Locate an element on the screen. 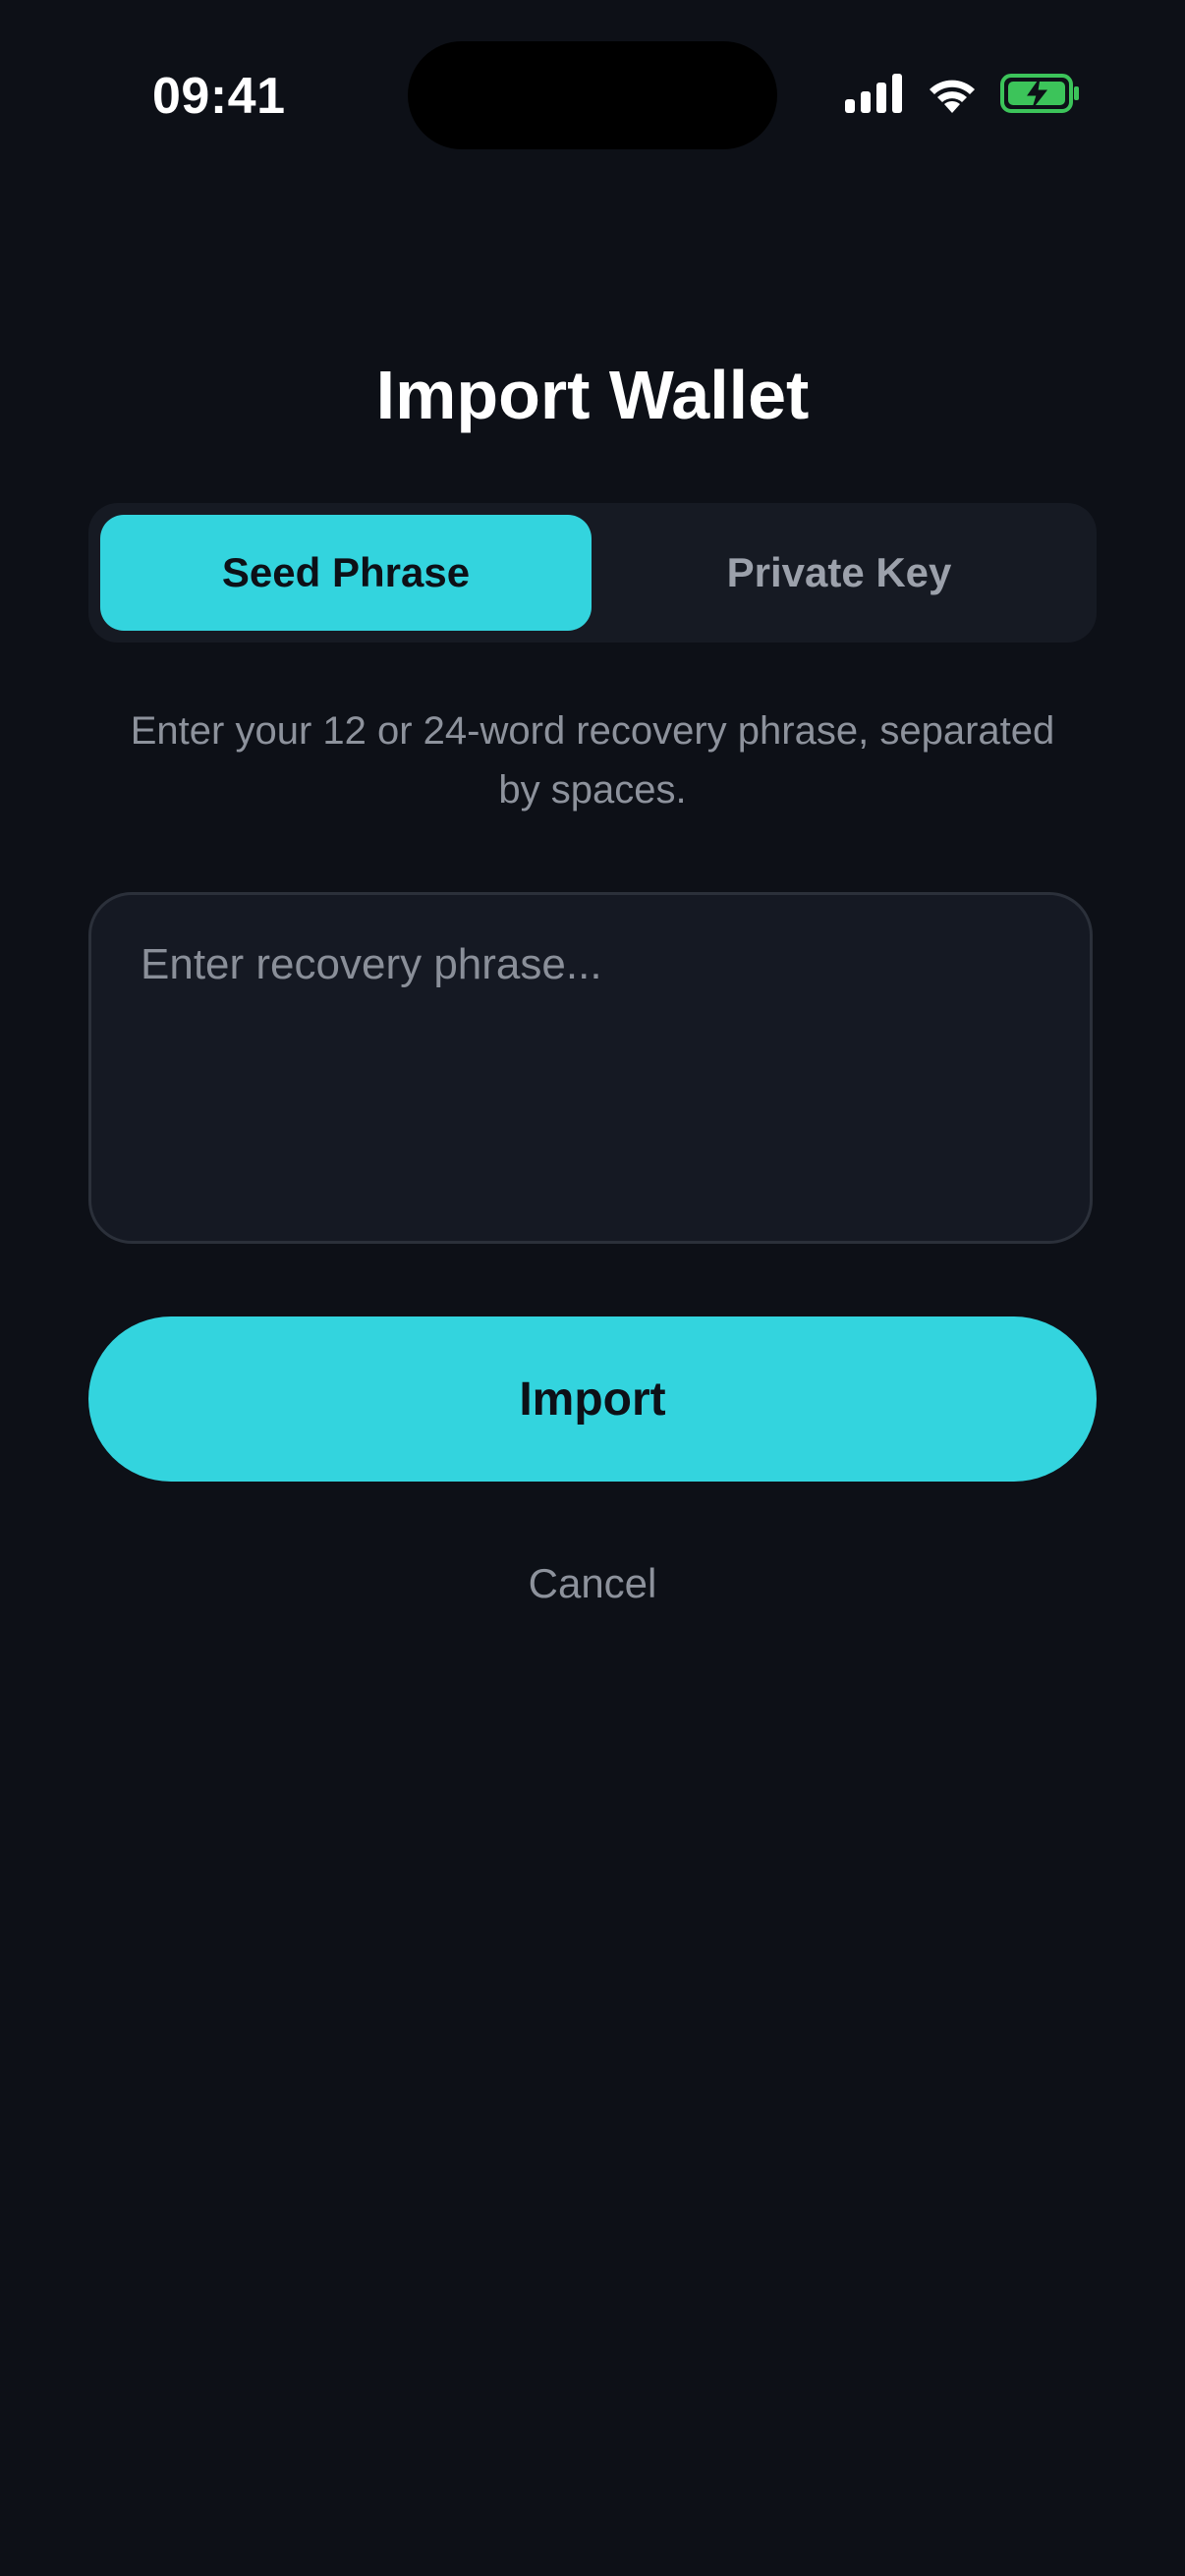 The image size is (1185, 2576). tab-seed-phrase: Seed Phrase is located at coordinates (346, 573).